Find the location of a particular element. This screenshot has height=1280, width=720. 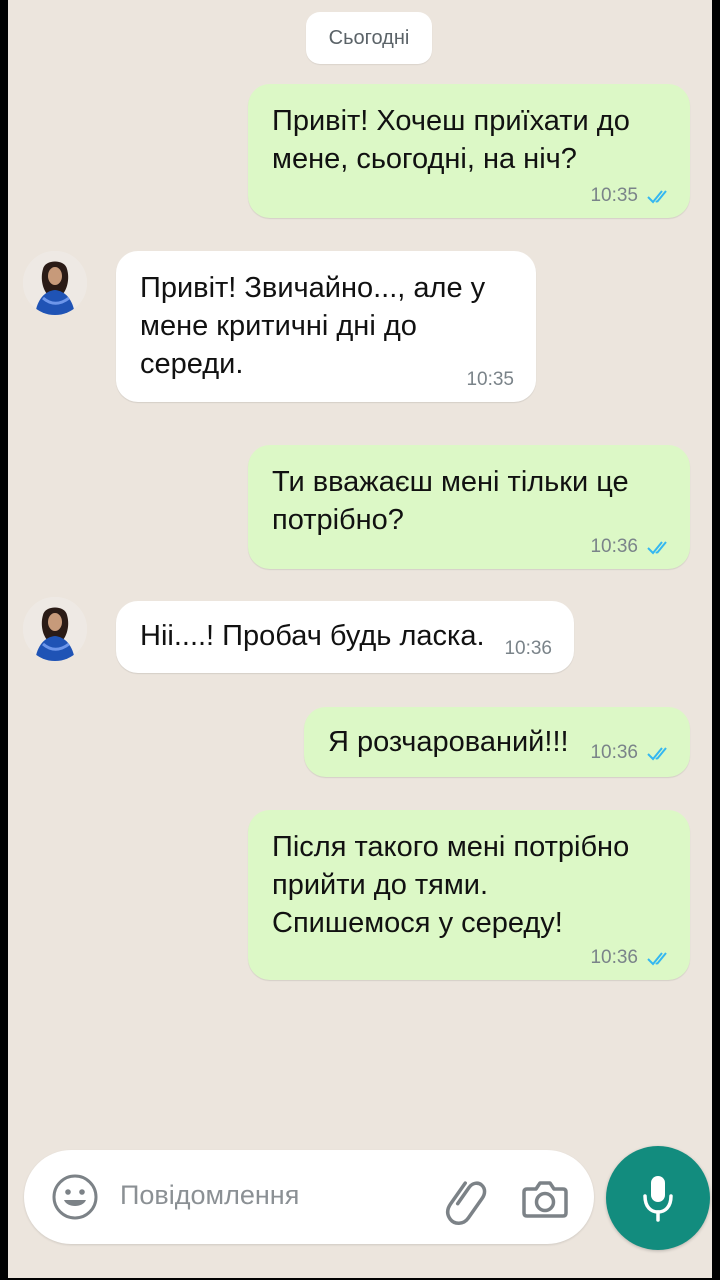

date-separator: Сьогодні is located at coordinates (369, 38).